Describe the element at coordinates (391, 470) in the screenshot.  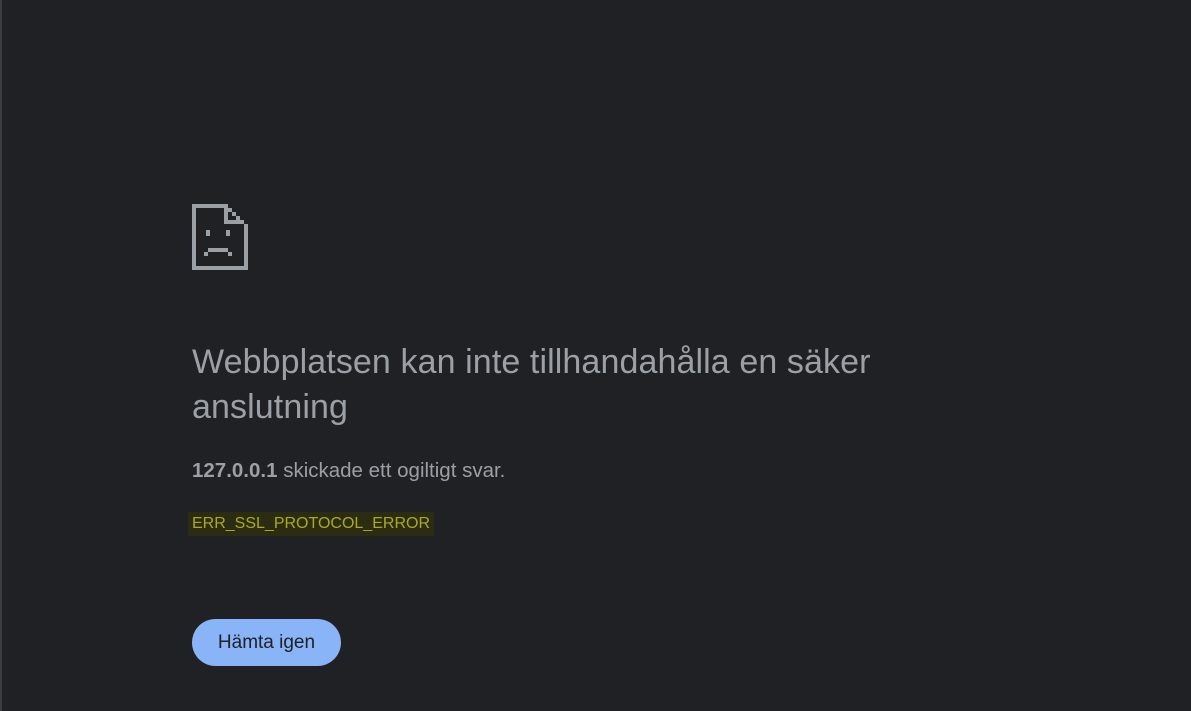
I see `error-message-text: skickade ett ogiltigt svar.` at that location.